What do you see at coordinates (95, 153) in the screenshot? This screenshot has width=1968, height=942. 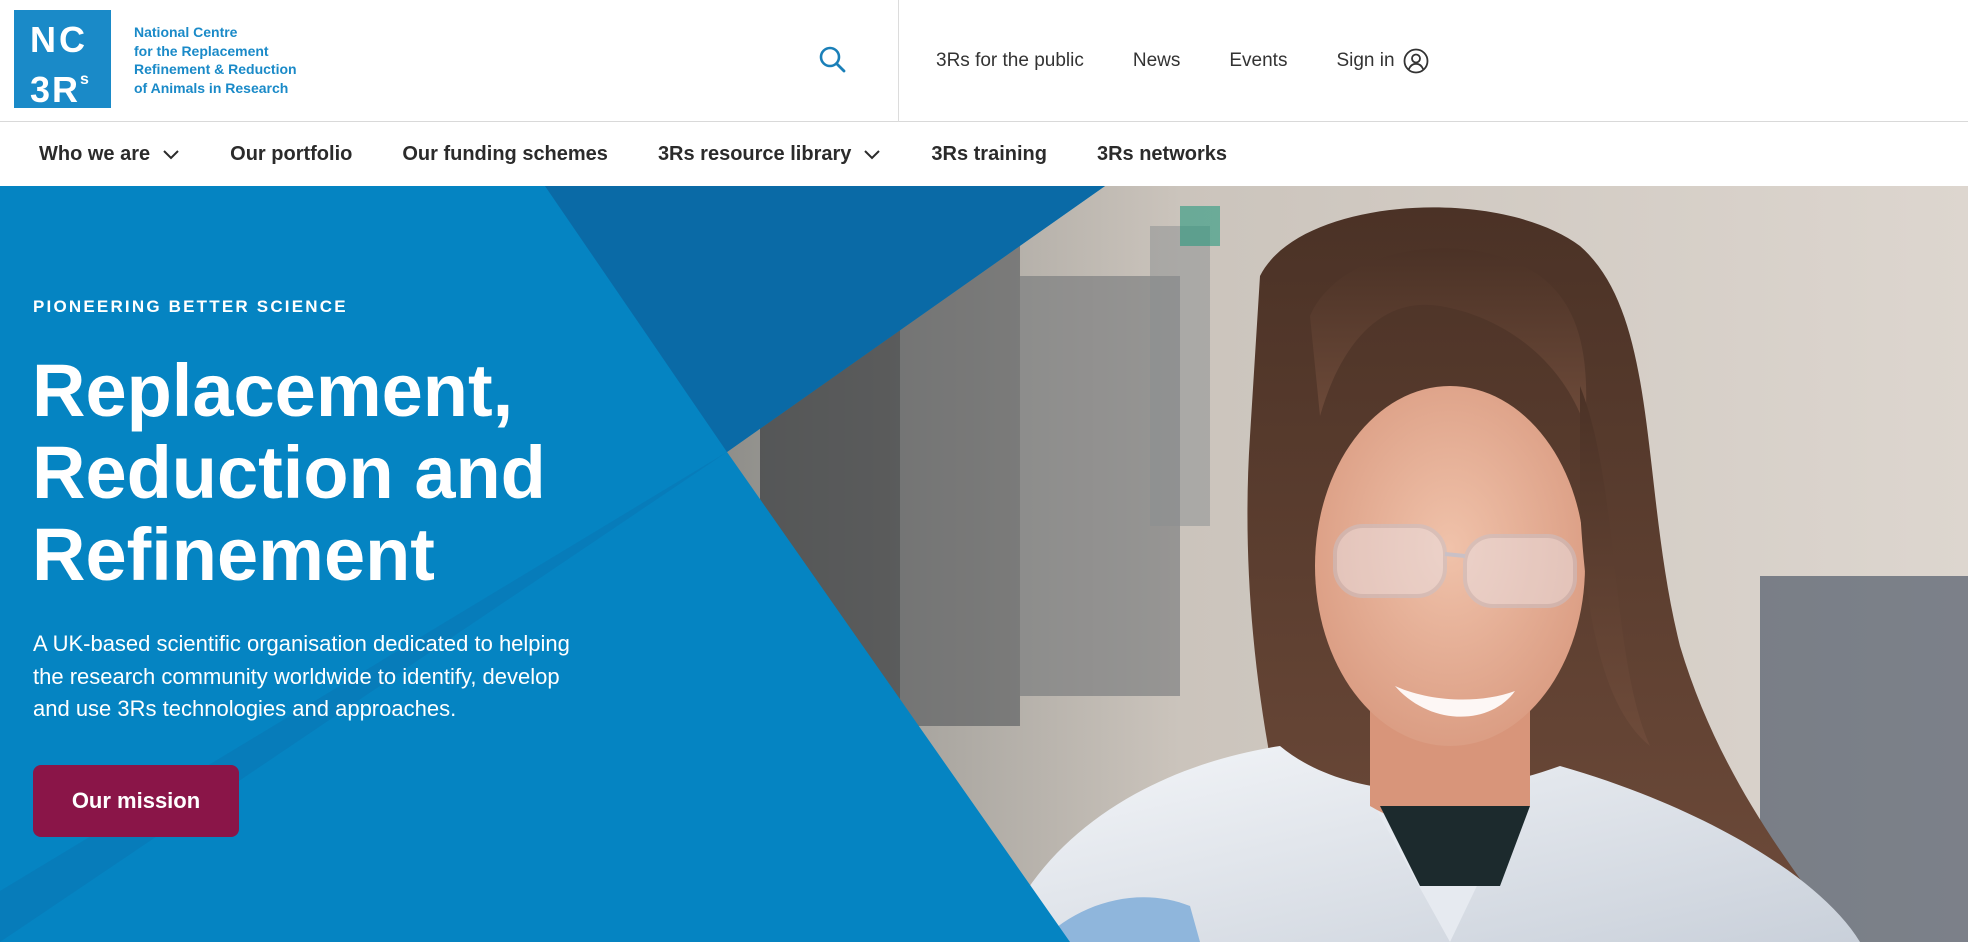 I see `nav-item-label: Who we are` at bounding box center [95, 153].